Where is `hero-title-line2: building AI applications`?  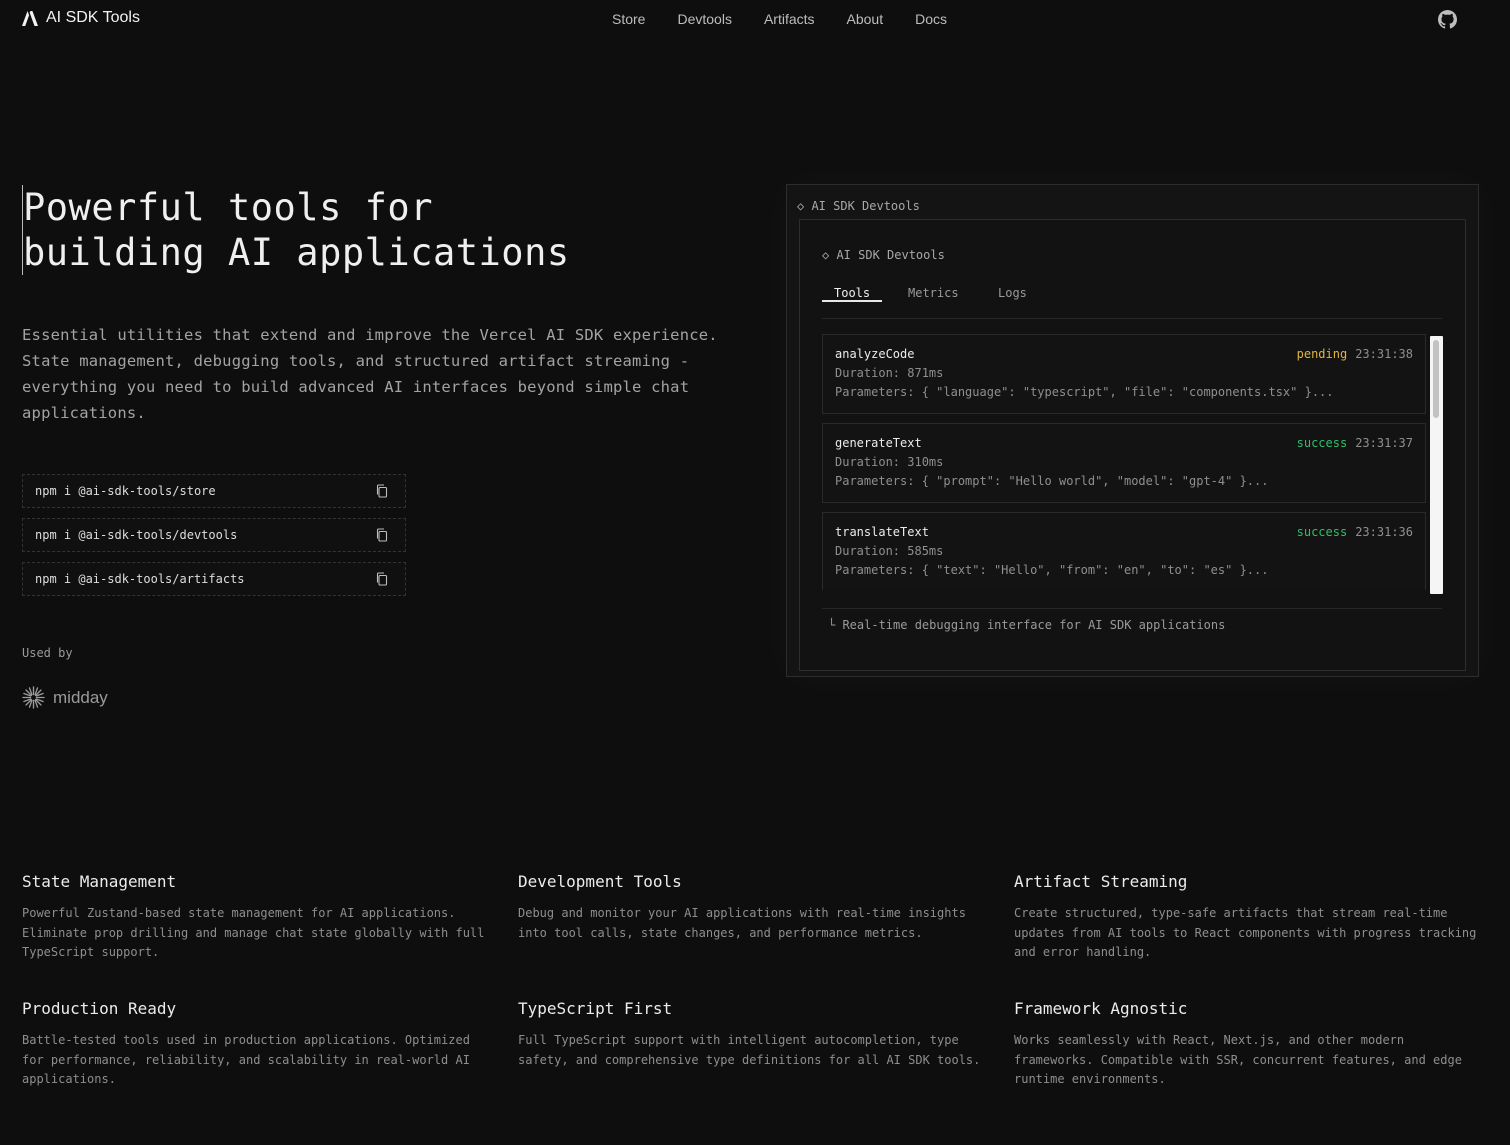
hero-title-line2: building AI applications is located at coordinates (296, 252).